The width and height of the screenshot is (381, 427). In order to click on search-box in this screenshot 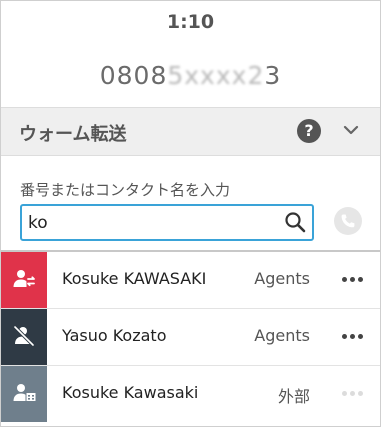, I will do `click(167, 222)`.